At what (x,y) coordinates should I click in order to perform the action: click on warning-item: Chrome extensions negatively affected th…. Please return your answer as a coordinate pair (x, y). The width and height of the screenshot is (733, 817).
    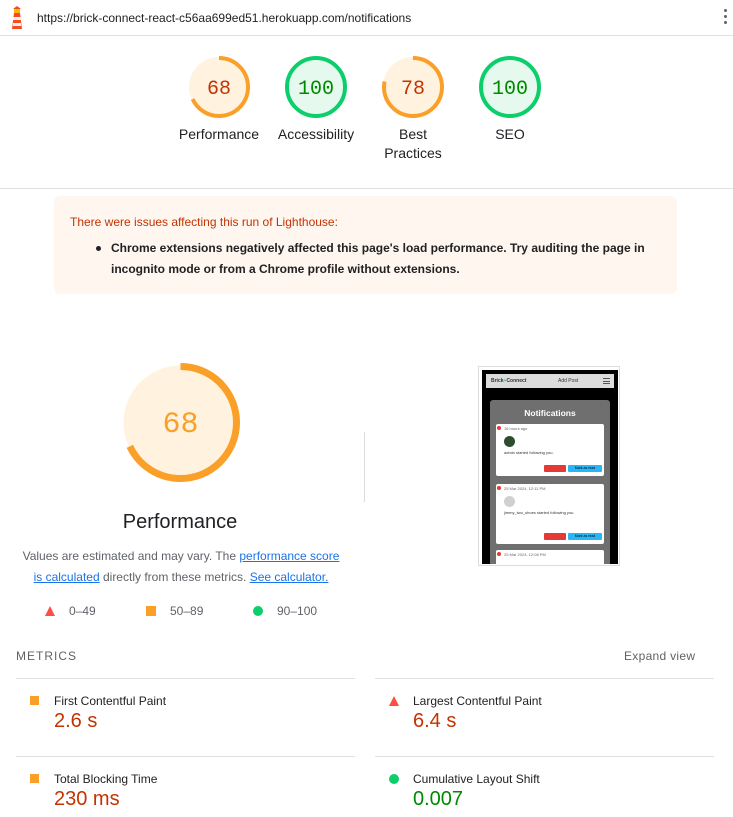
    Looking at the image, I should click on (371, 259).